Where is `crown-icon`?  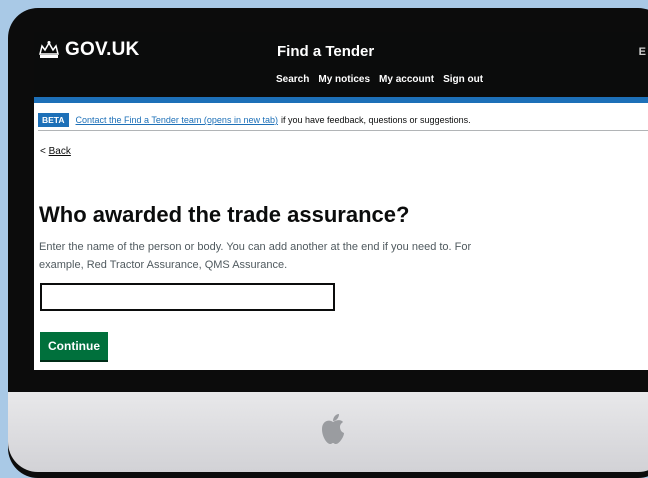 crown-icon is located at coordinates (49, 49).